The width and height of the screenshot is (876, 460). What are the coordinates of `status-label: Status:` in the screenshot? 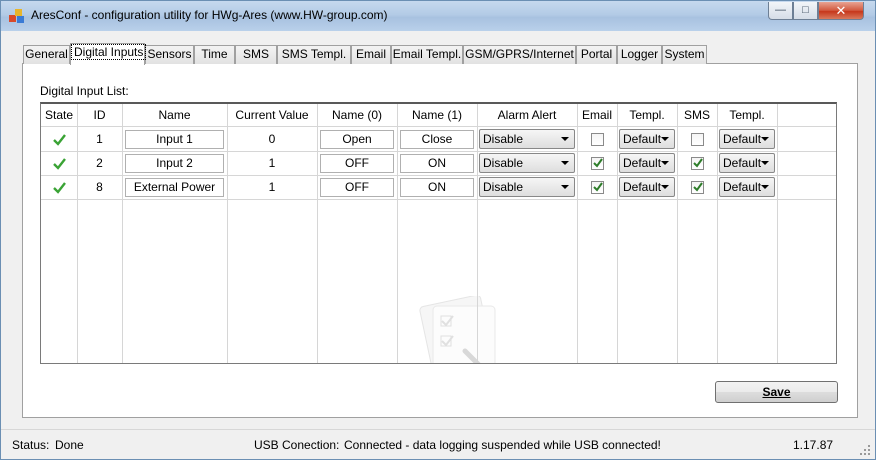 It's located at (31, 445).